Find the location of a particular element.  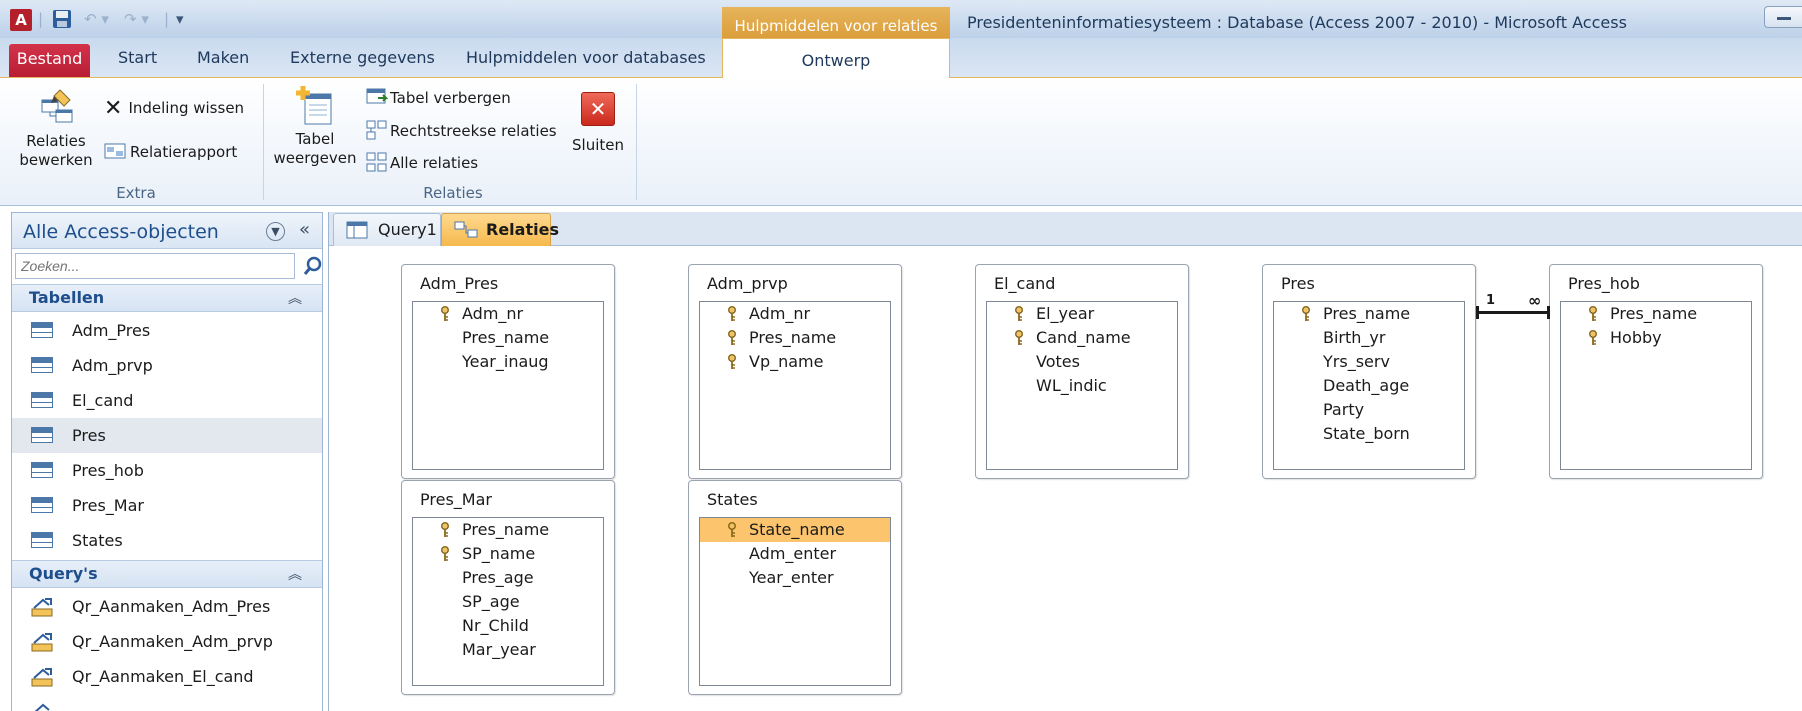

table-box-title: Adm_prvp is located at coordinates (747, 283).